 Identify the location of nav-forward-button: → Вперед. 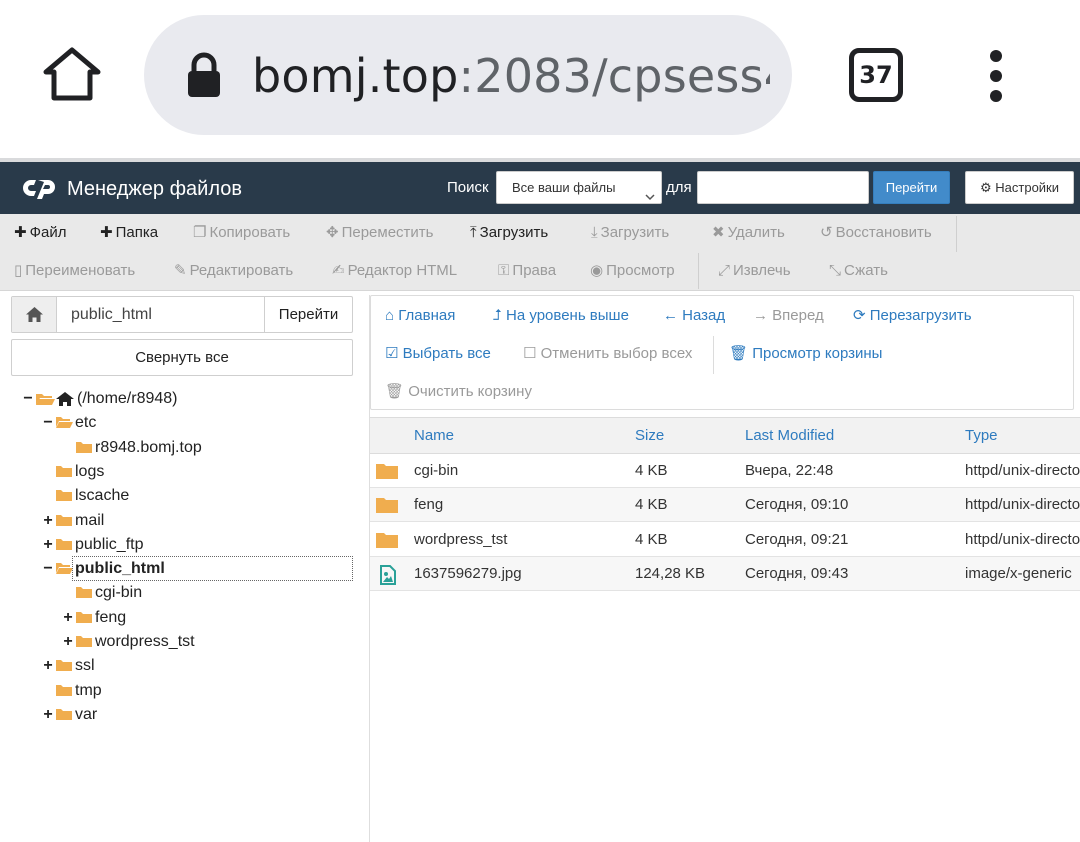
(788, 316).